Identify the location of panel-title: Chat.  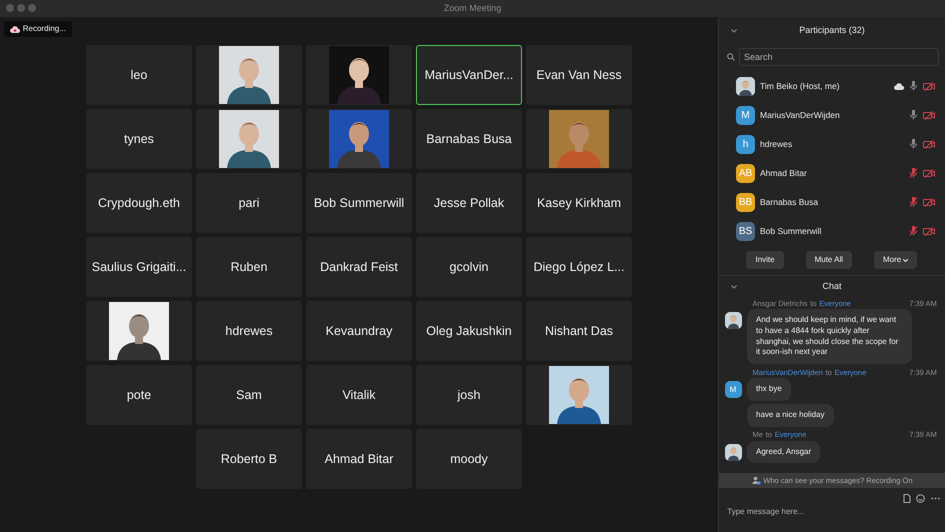
(832, 286).